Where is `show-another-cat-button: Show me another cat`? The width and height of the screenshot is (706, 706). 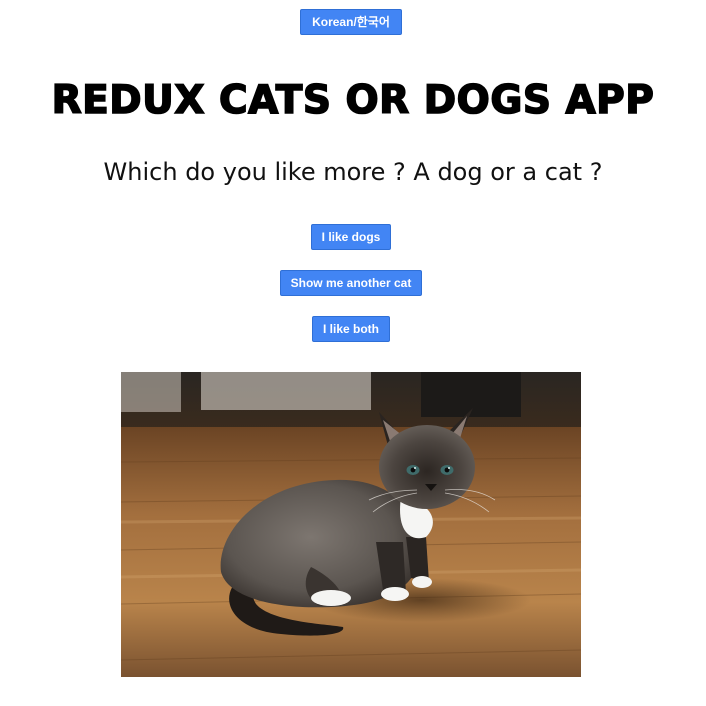 show-another-cat-button: Show me another cat is located at coordinates (351, 283).